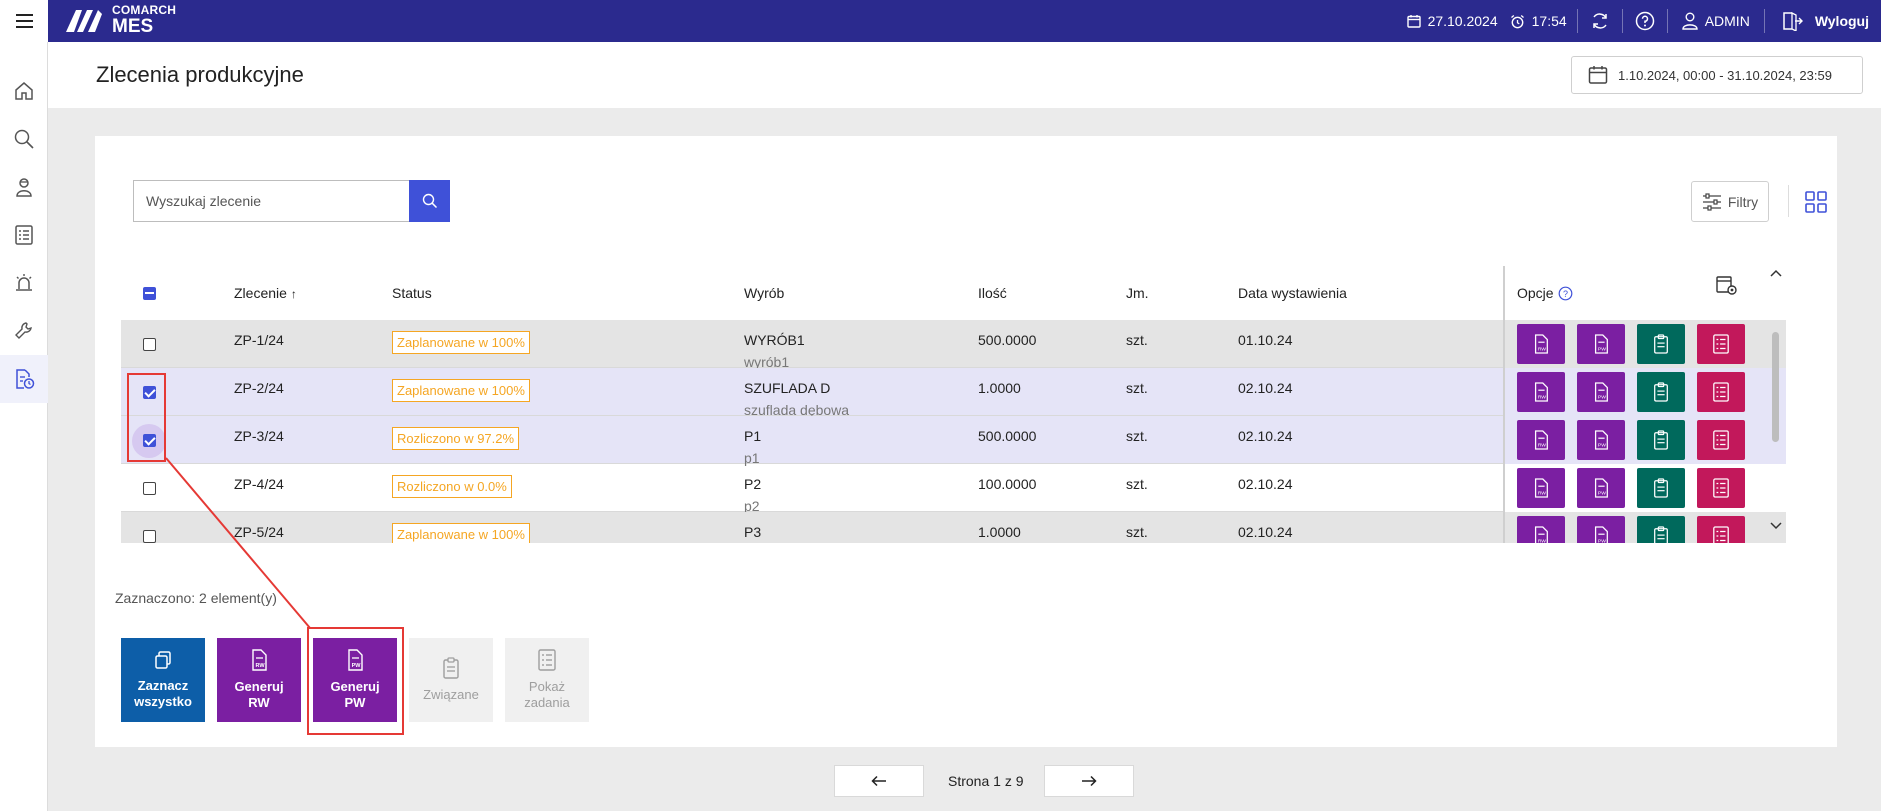  I want to click on sliders-icon, so click(1711, 201).